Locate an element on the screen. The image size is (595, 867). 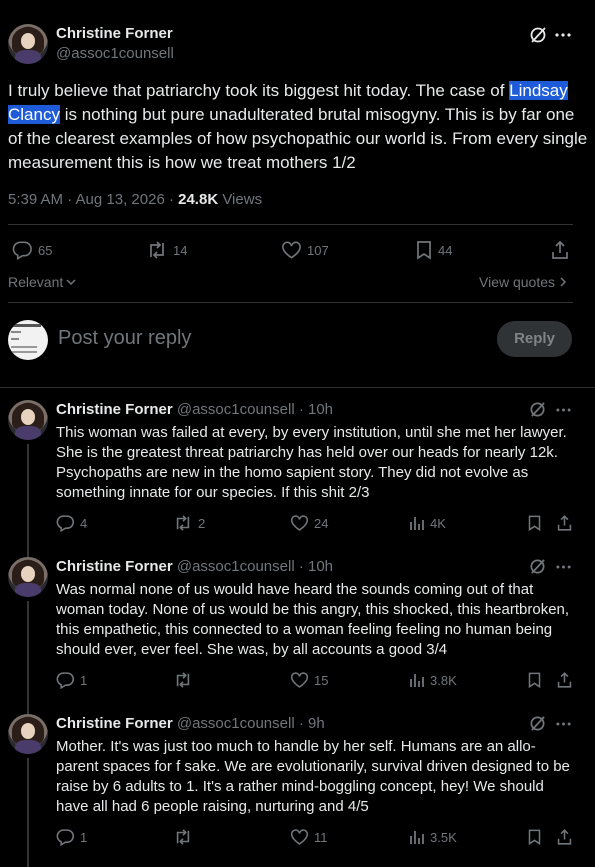
reply-header: Christine Forner @assoc1counsell · 10h is located at coordinates (194, 566).